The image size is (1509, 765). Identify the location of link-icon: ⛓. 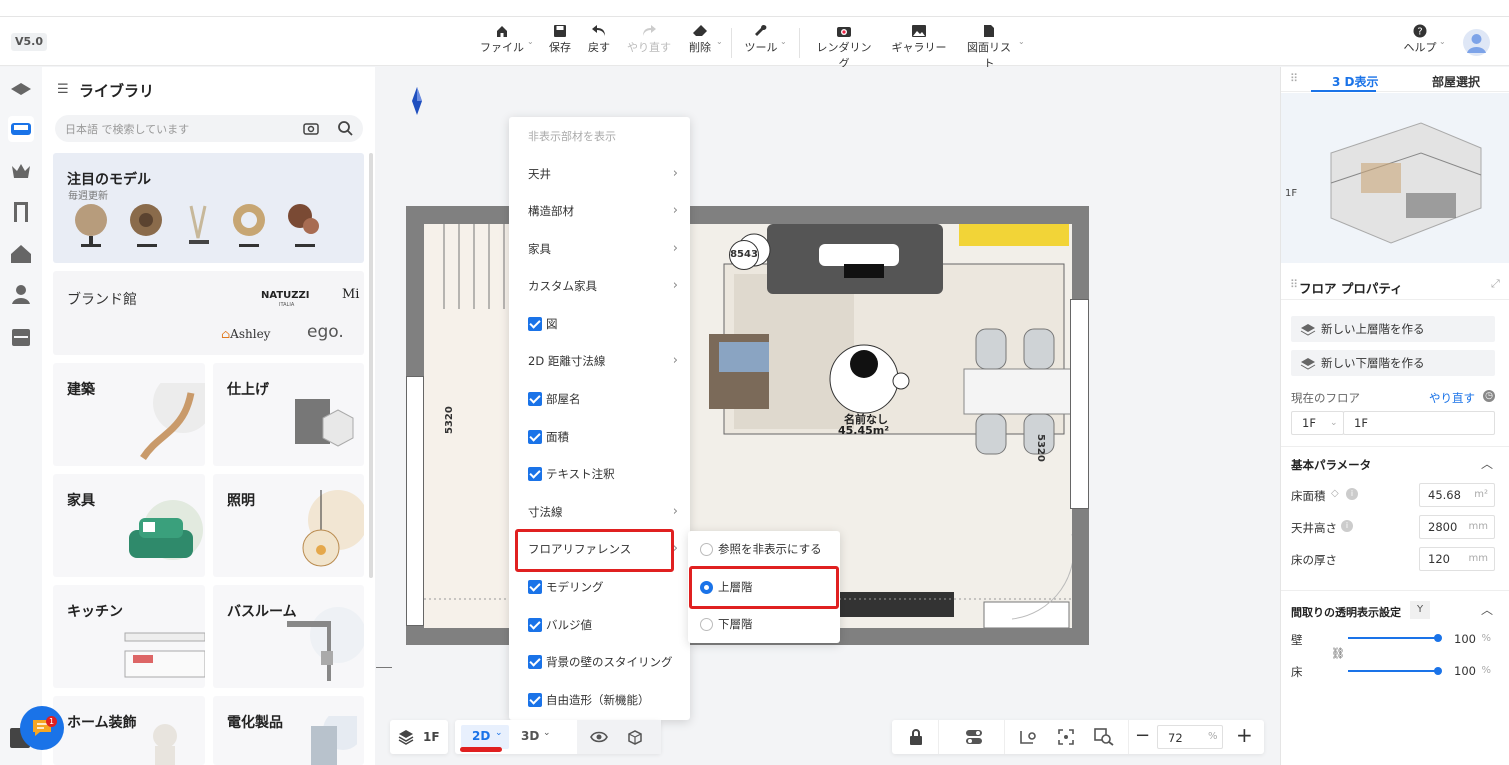
(1338, 653).